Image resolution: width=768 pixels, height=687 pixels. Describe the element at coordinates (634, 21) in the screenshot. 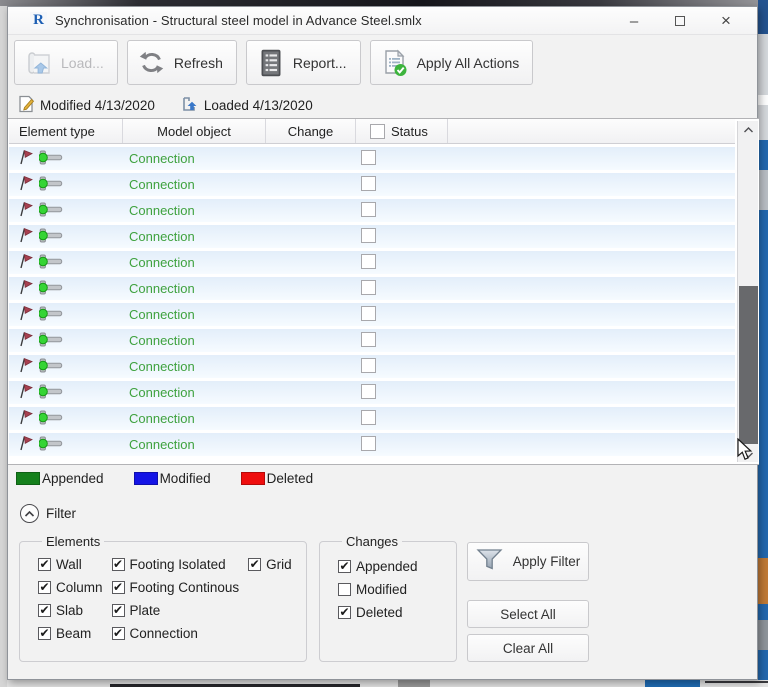

I see `minimize-button: –` at that location.